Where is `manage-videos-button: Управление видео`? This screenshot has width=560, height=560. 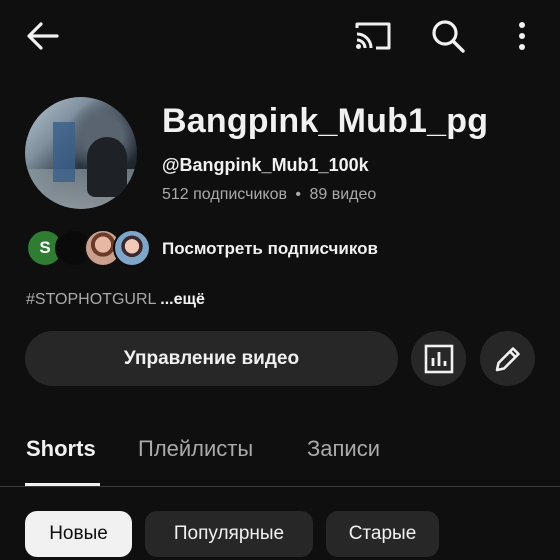
manage-videos-button: Управление видео is located at coordinates (211, 358).